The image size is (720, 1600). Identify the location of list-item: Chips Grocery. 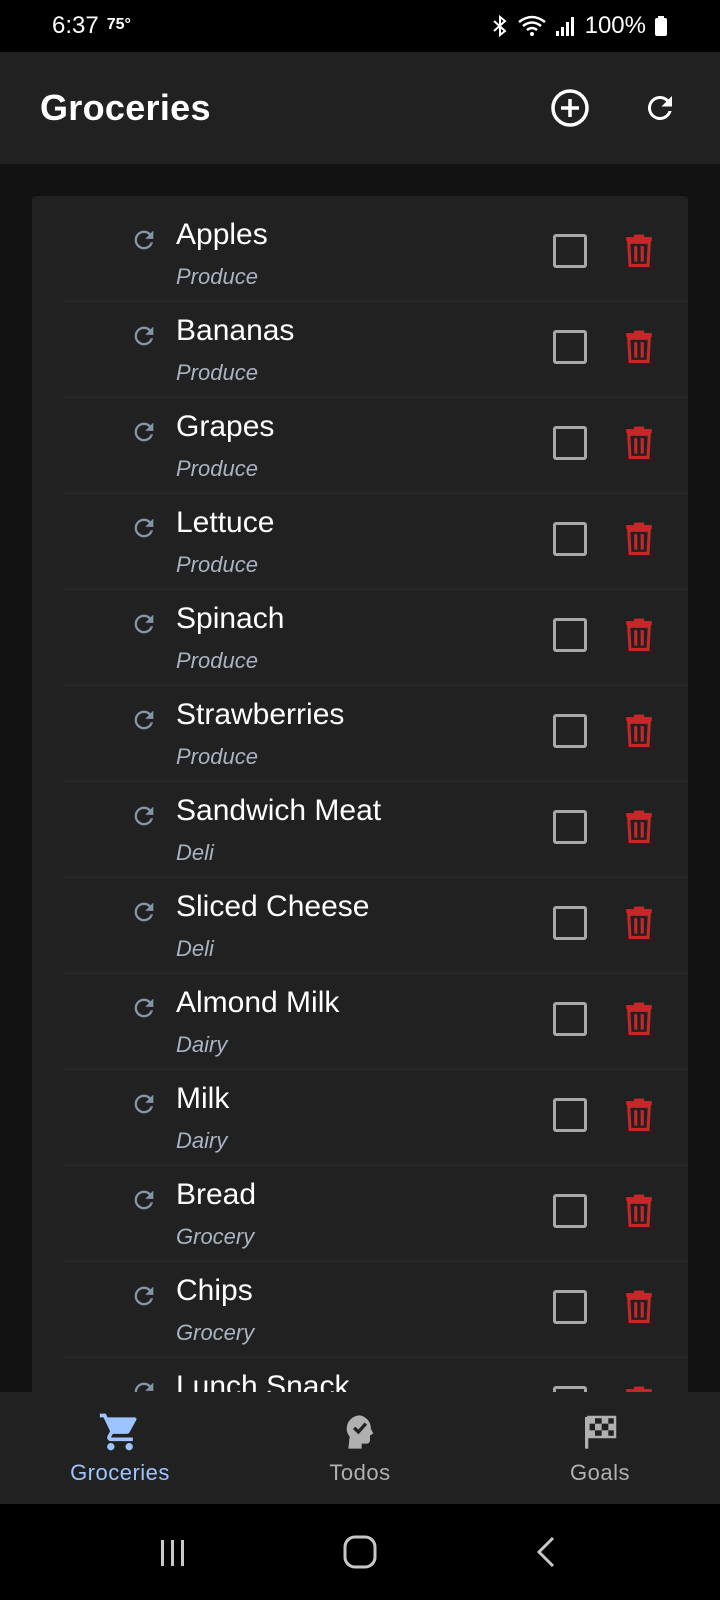
(376, 1310).